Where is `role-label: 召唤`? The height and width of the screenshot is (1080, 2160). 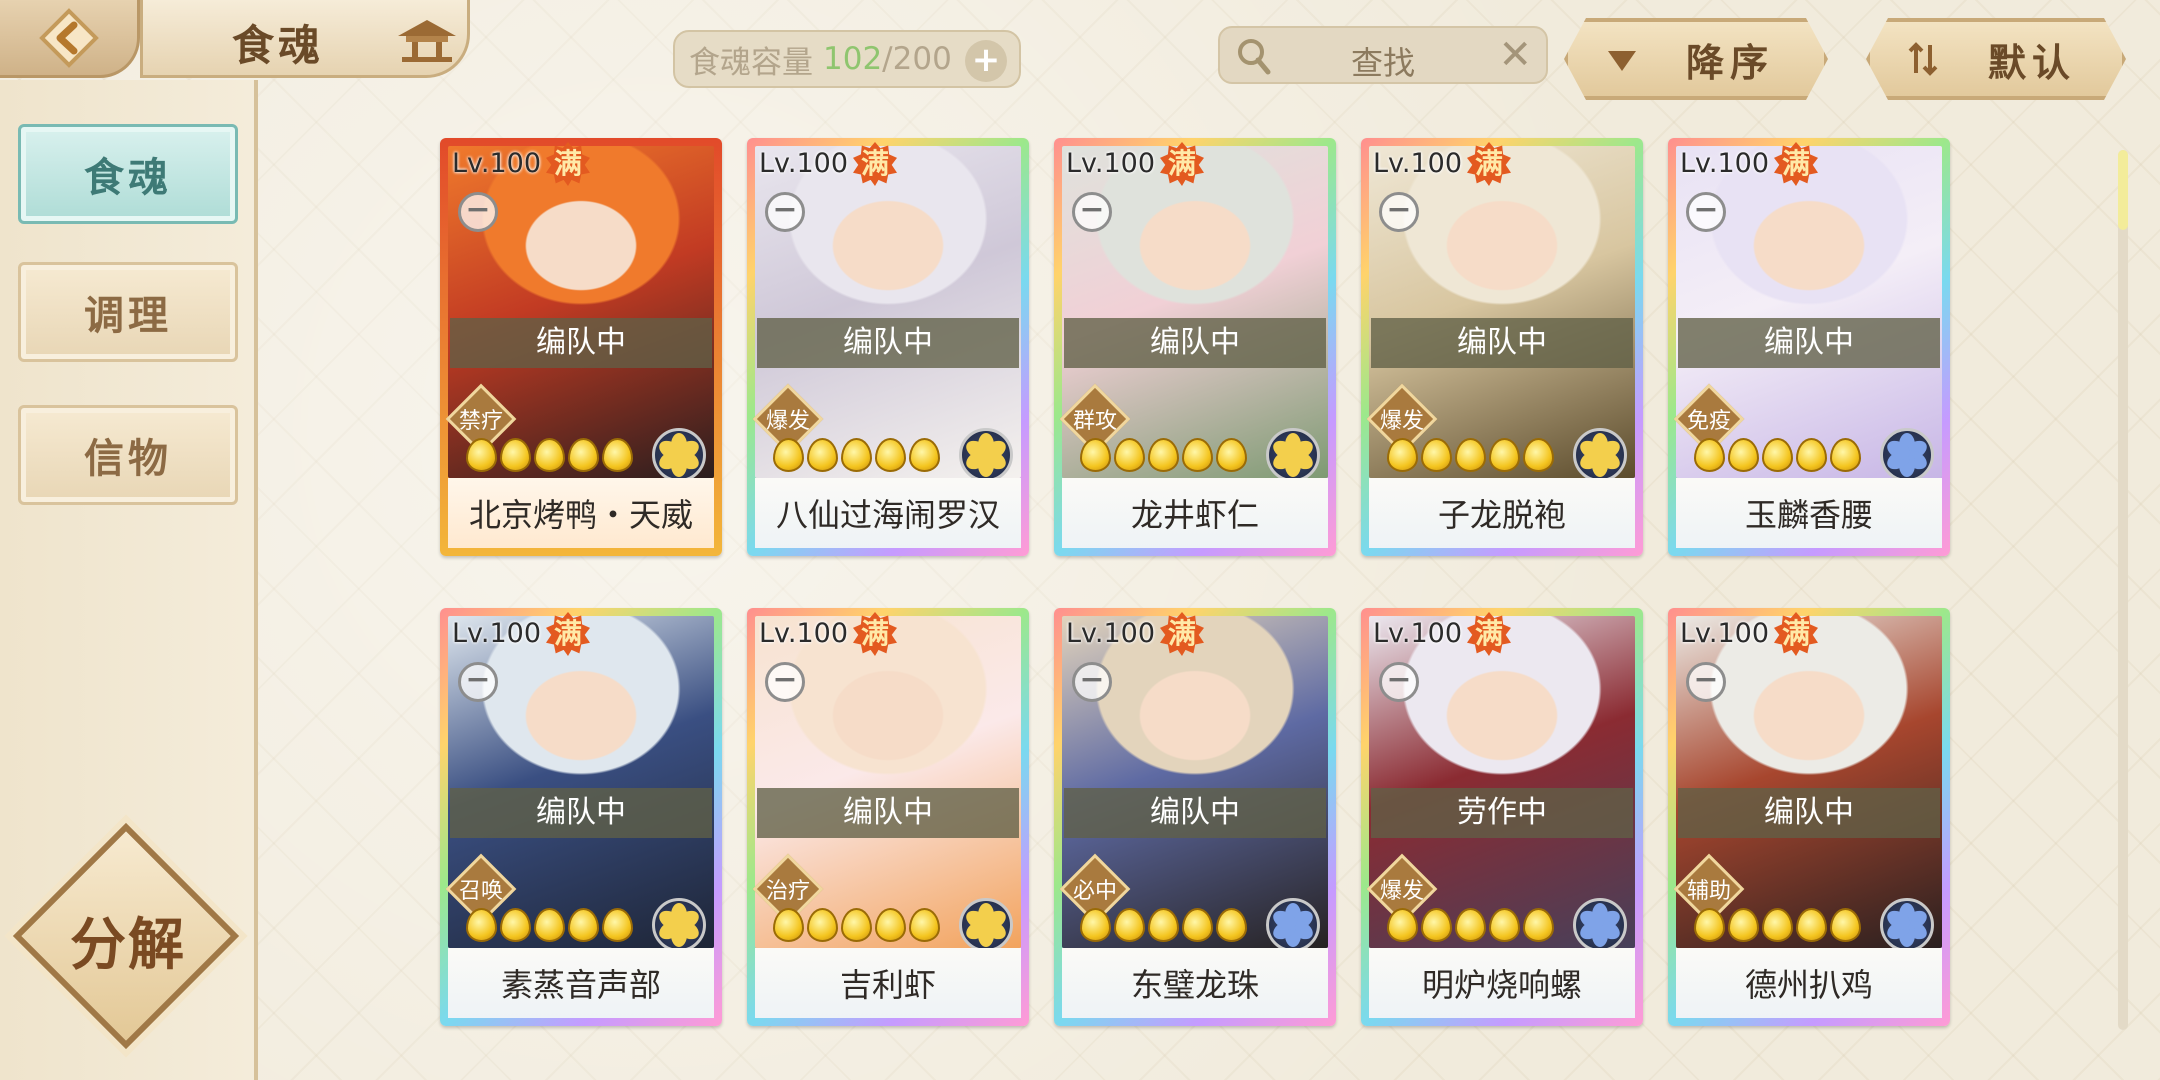
role-label: 召唤 is located at coordinates (480, 891).